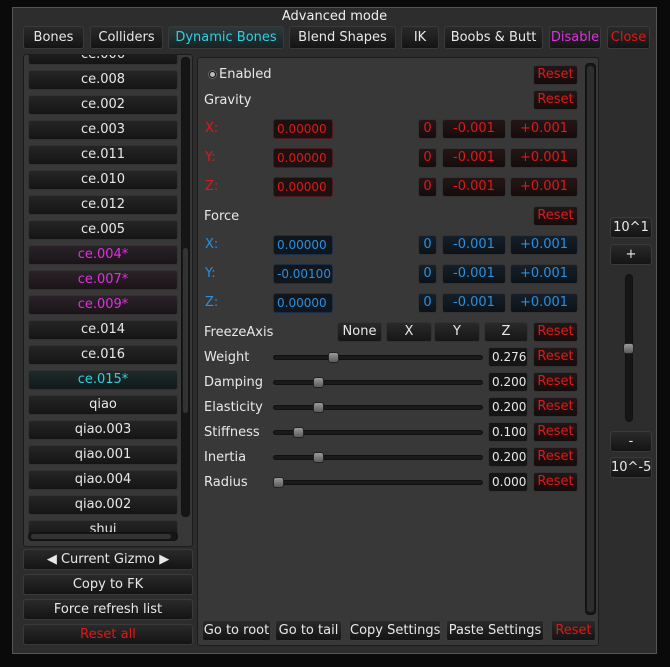 This screenshot has width=670, height=667. What do you see at coordinates (103, 505) in the screenshot?
I see `bone-list-item: qiao.002` at bounding box center [103, 505].